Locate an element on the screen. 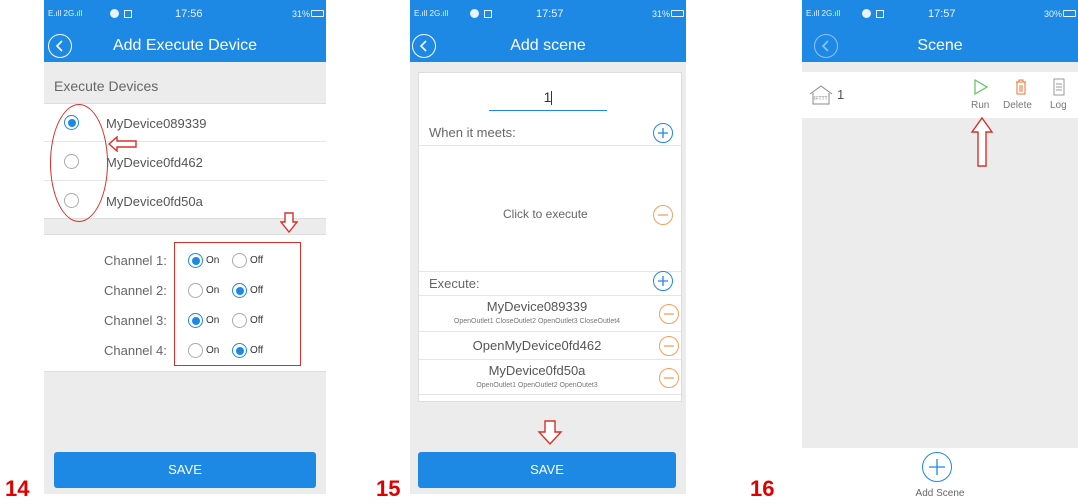  step-number-14: 14 is located at coordinates (17, 488).